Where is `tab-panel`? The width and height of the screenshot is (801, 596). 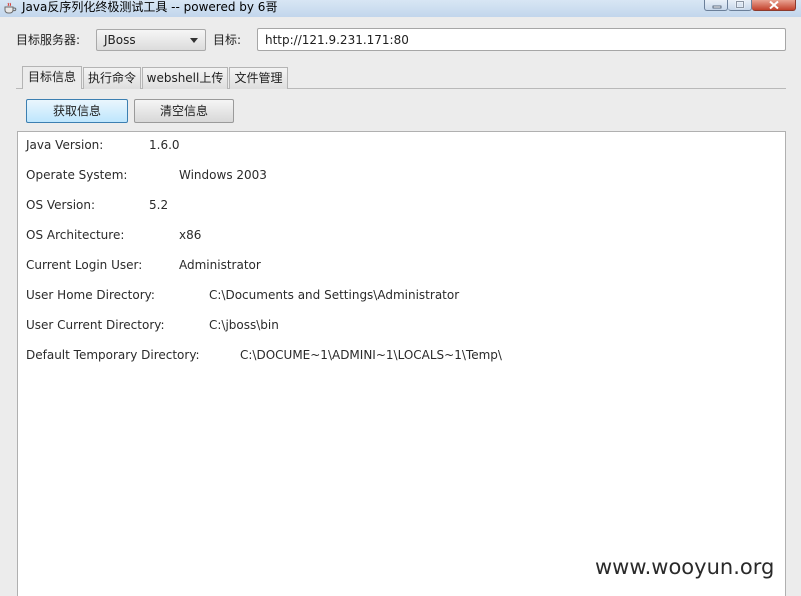
tab-panel is located at coordinates (401, 110).